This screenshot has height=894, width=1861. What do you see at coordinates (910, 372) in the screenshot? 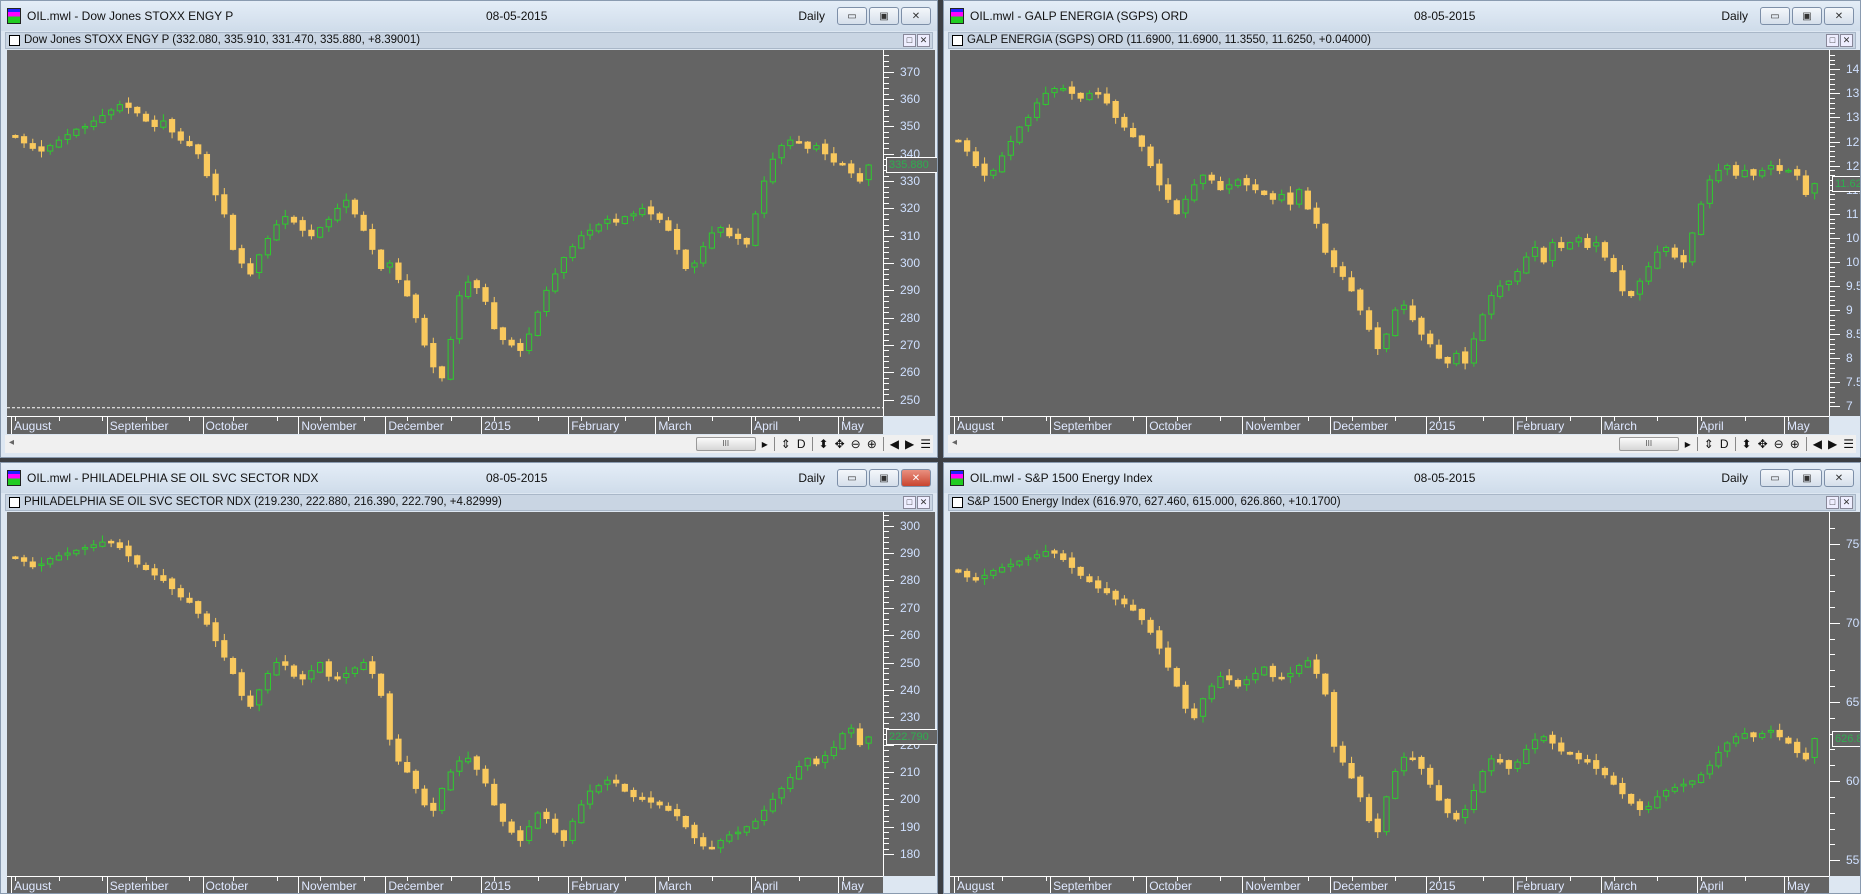
I see `y-tick-label: 260` at bounding box center [910, 372].